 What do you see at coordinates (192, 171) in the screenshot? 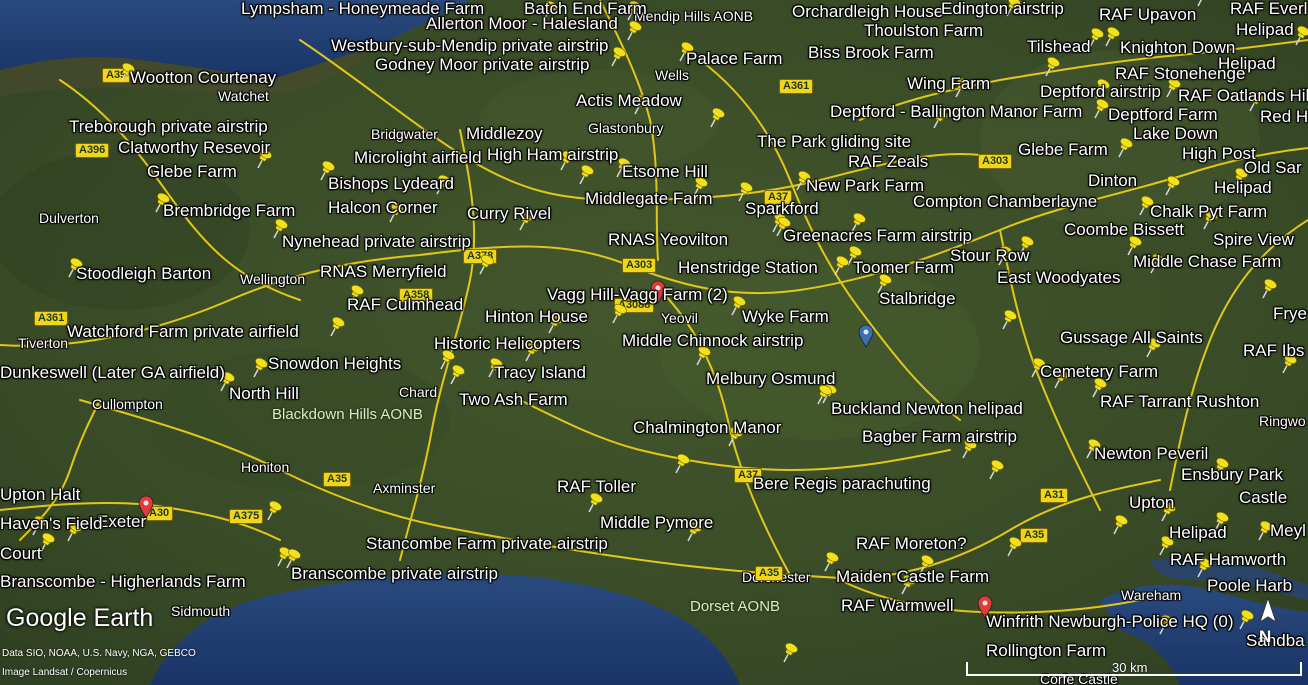
I see `placemark-label: Glebe Farm` at bounding box center [192, 171].